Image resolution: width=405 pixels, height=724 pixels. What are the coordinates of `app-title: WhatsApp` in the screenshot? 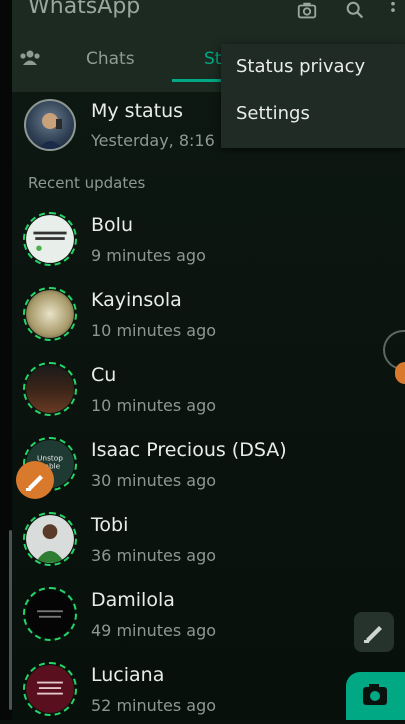 It's located at (84, 9).